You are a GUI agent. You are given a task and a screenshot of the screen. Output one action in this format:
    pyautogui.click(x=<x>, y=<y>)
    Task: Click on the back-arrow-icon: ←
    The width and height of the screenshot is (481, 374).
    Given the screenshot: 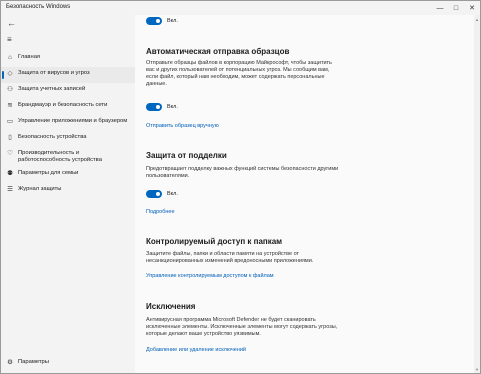 What is the action you would take?
    pyautogui.click(x=11, y=23)
    